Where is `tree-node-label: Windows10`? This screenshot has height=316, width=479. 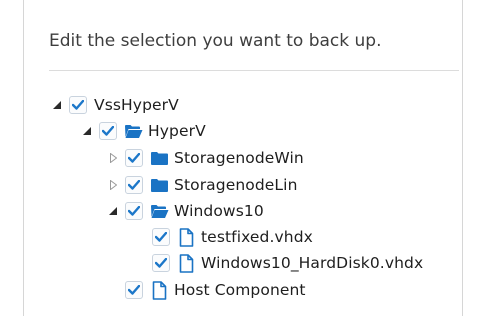 tree-node-label: Windows10 is located at coordinates (219, 211).